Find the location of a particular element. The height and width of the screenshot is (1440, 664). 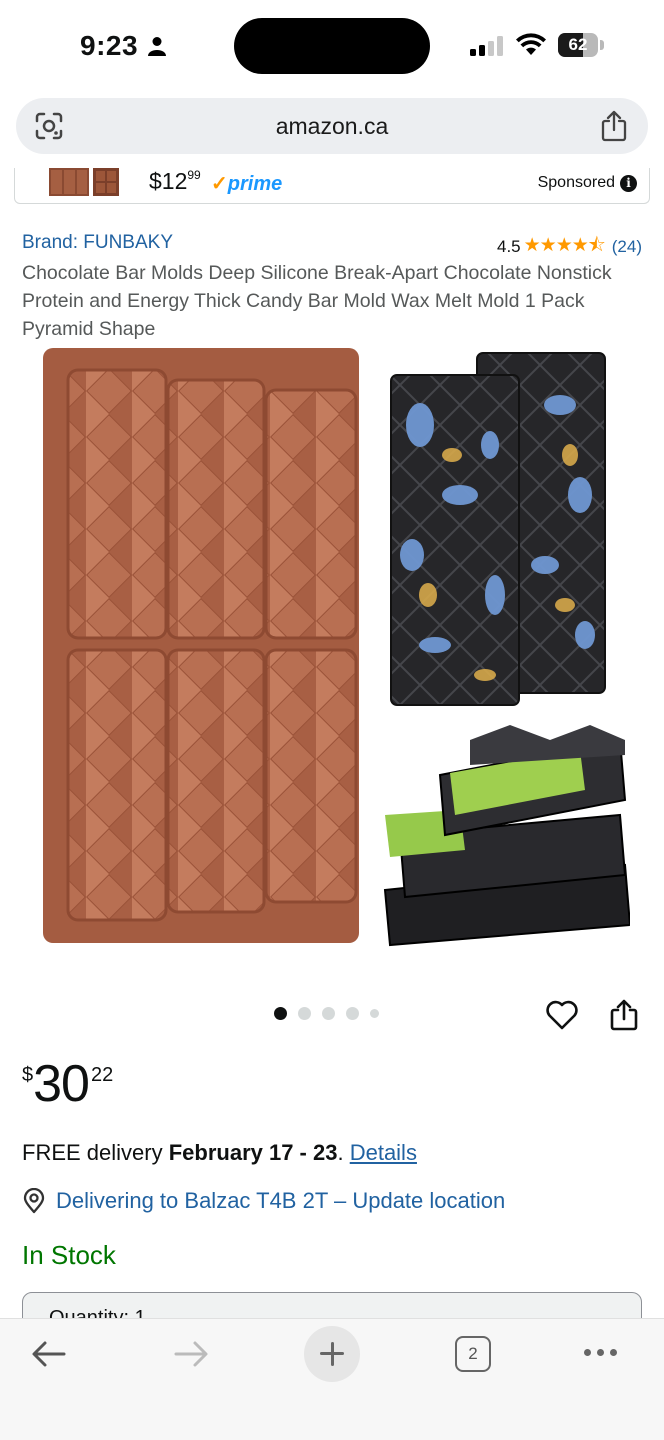

url-bar: amazon.ca is located at coordinates (332, 126).